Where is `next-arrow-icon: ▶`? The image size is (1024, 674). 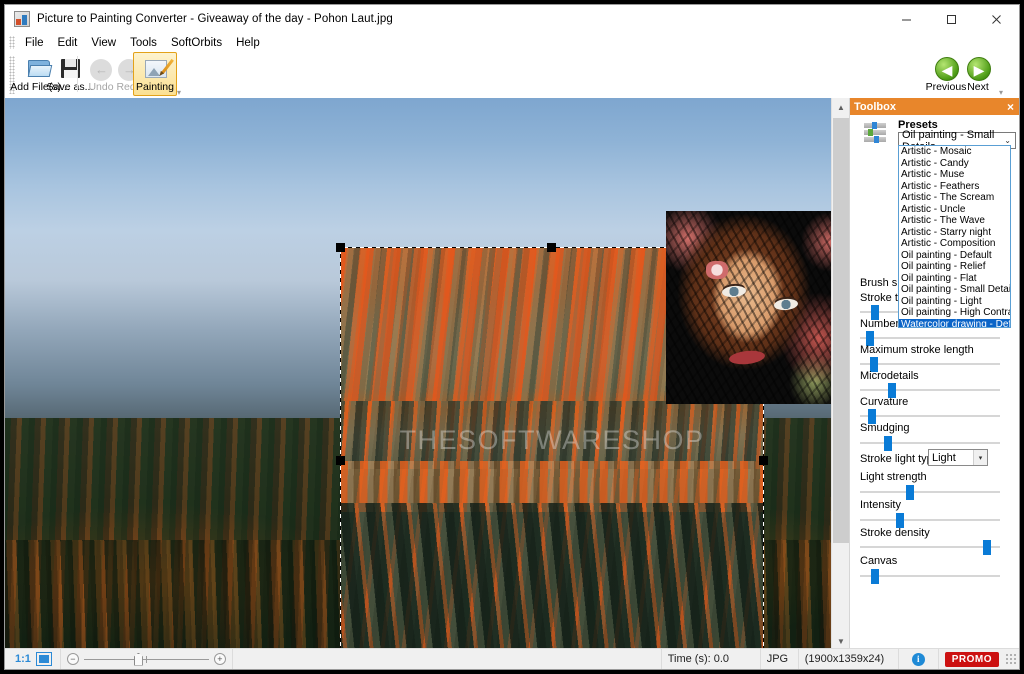
next-arrow-icon: ▶ is located at coordinates (978, 68).